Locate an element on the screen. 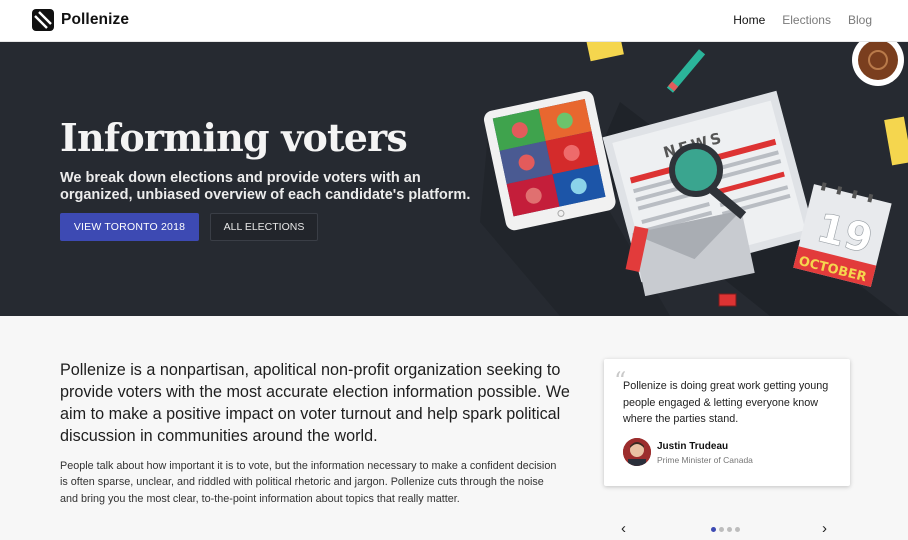 The height and width of the screenshot is (540, 908). brand: Pollenize is located at coordinates (80, 20).